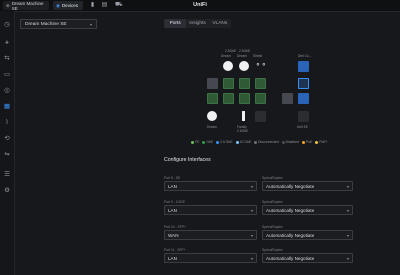 Image resolution: width=400 pixels, height=275 pixels. What do you see at coordinates (321, 142) in the screenshot?
I see `legend-item: PoE+` at bounding box center [321, 142].